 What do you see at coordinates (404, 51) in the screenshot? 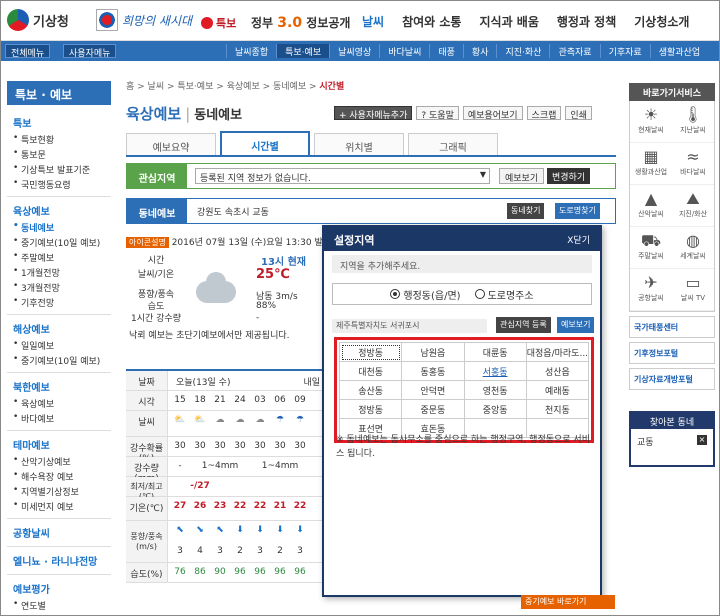
I see `sub-nav-item: 바다날씨` at bounding box center [404, 51].